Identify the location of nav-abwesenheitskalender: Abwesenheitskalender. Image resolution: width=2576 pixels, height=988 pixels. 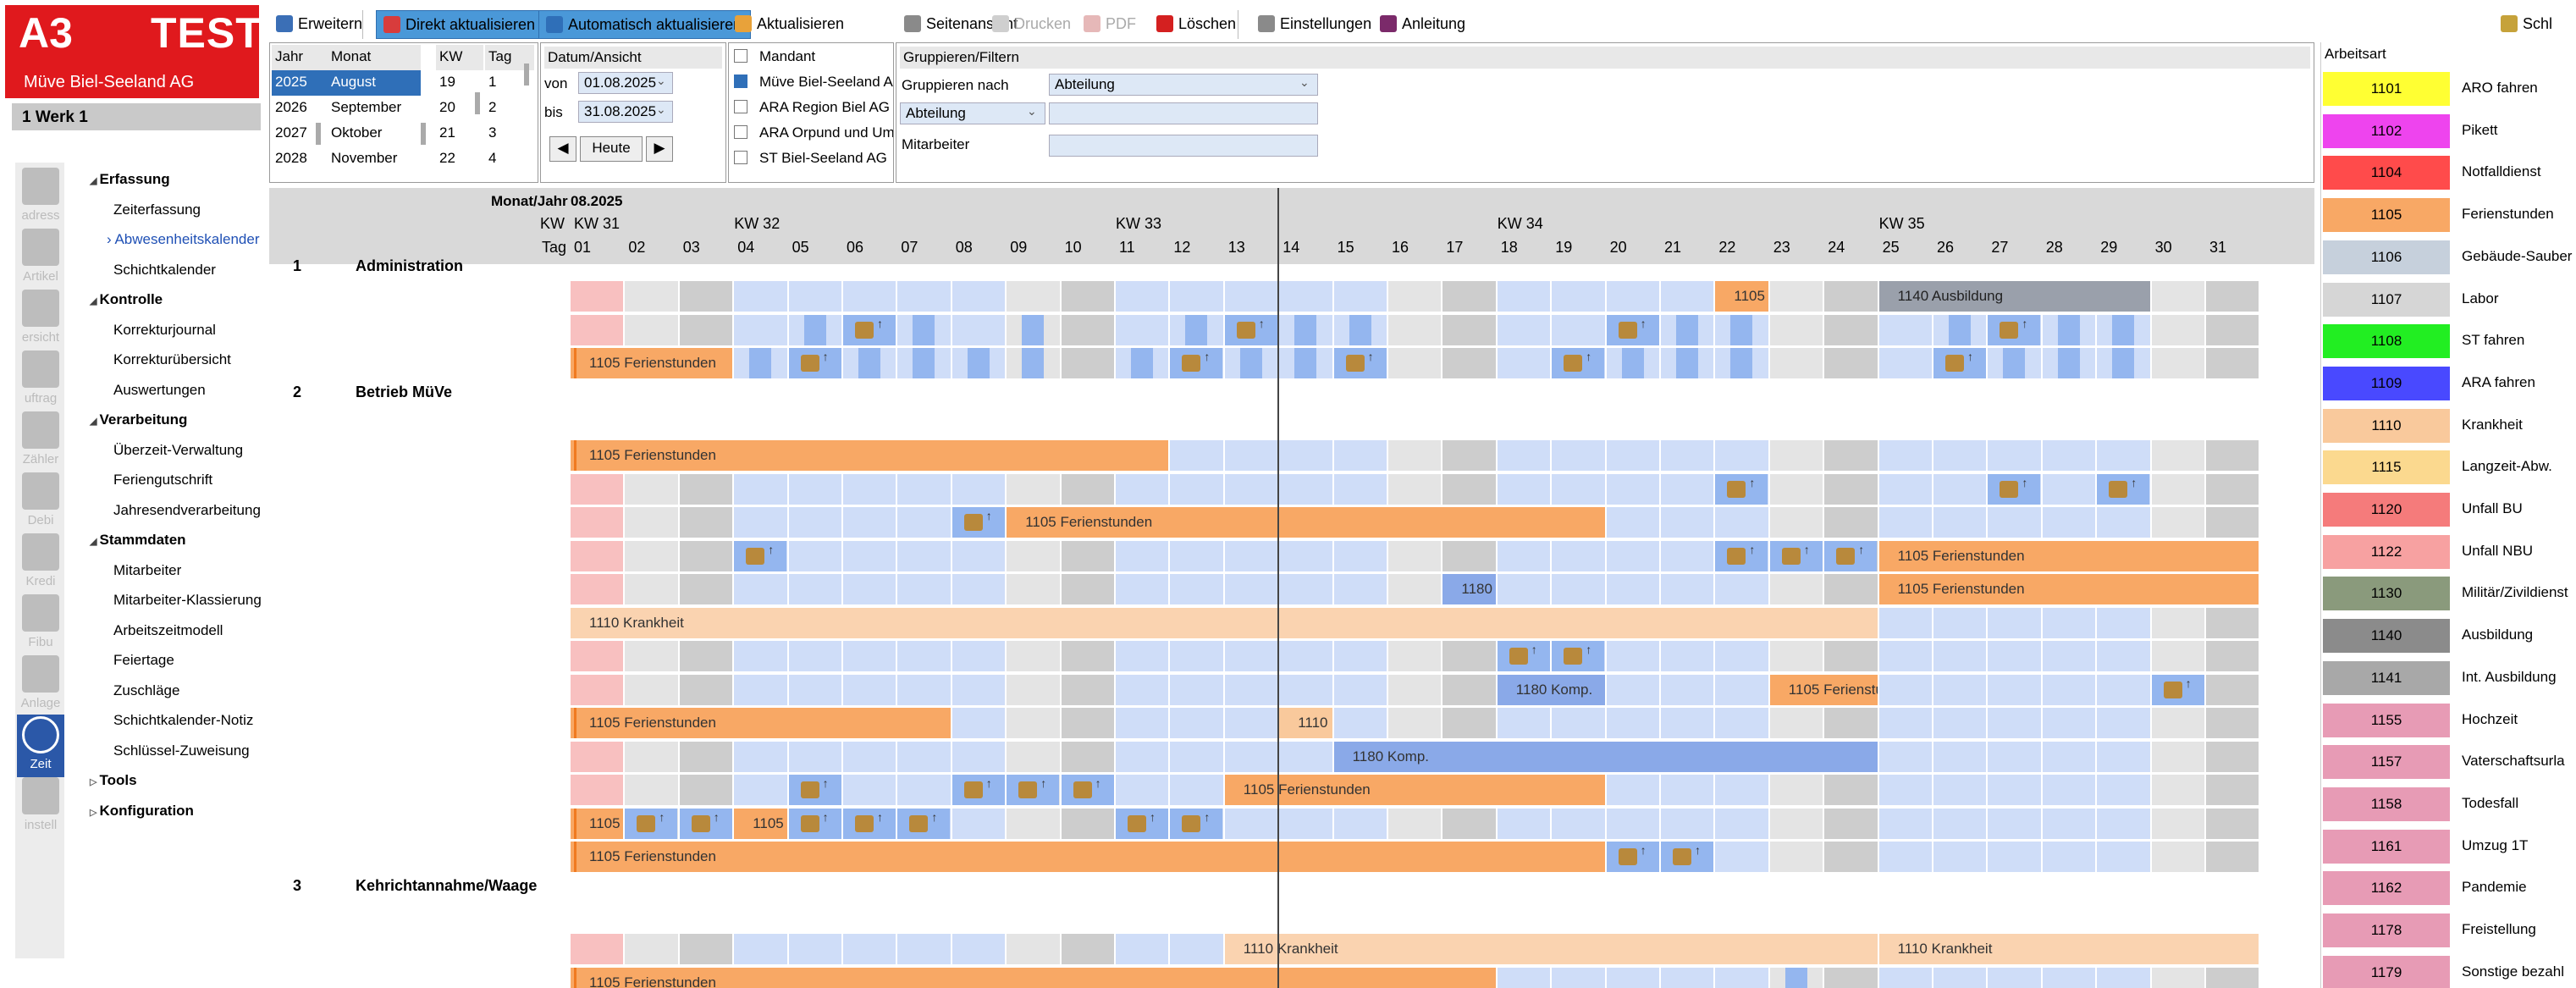
(183, 239).